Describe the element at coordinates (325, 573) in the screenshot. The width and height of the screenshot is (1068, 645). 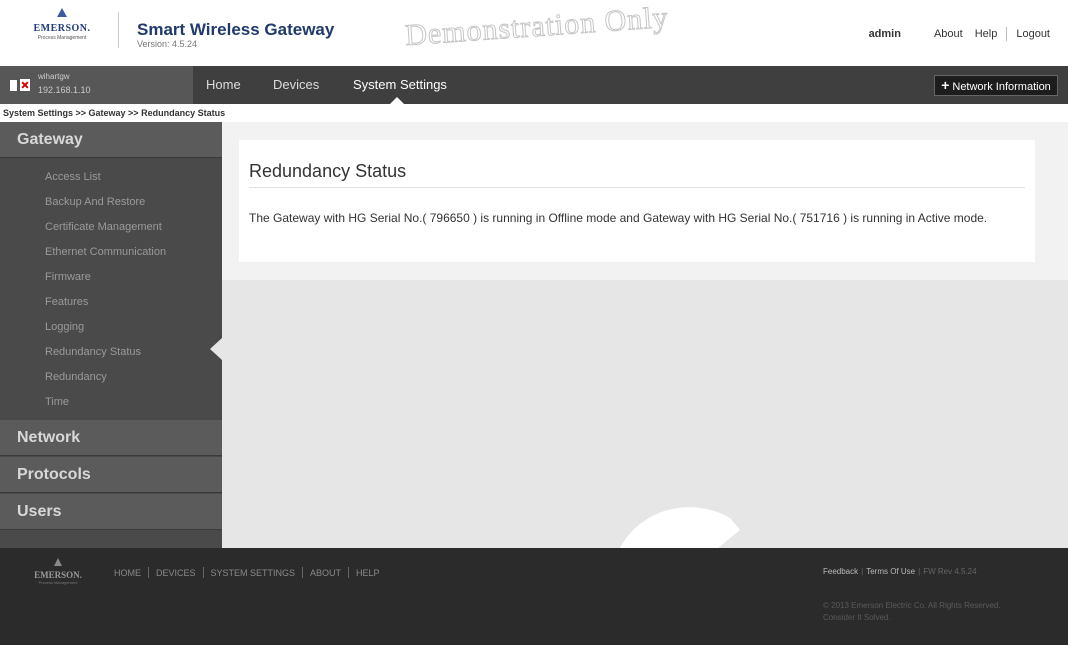
I see `footer-link-about: ABOUT` at that location.